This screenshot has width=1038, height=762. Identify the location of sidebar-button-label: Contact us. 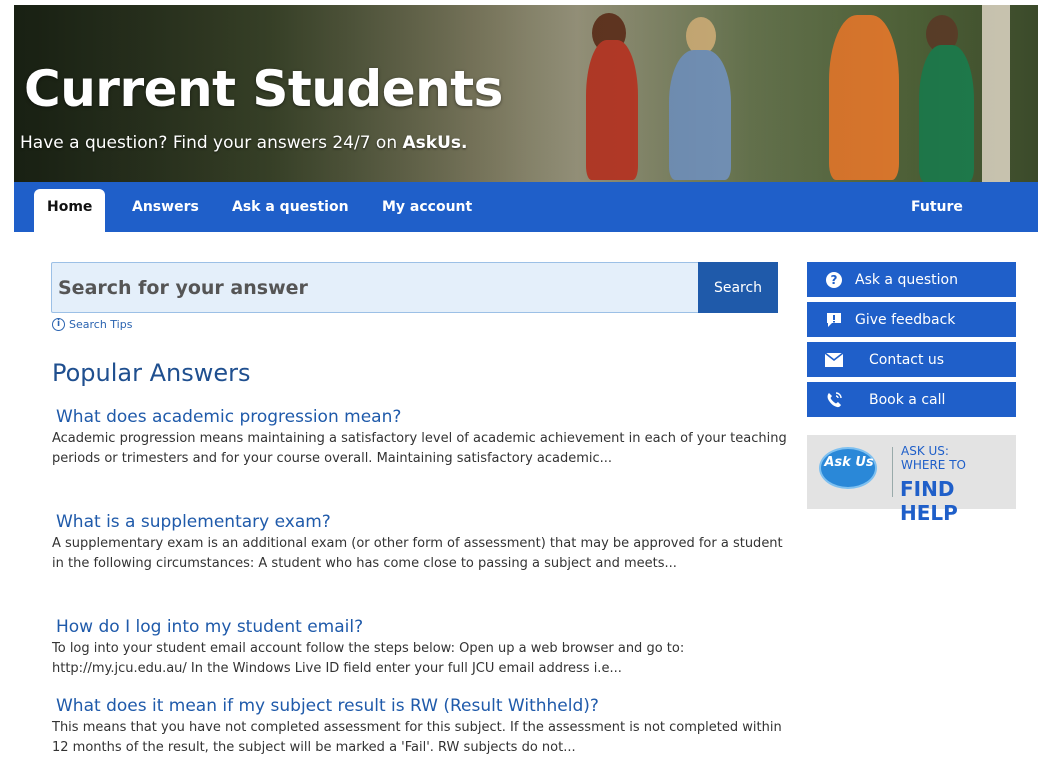
(907, 359).